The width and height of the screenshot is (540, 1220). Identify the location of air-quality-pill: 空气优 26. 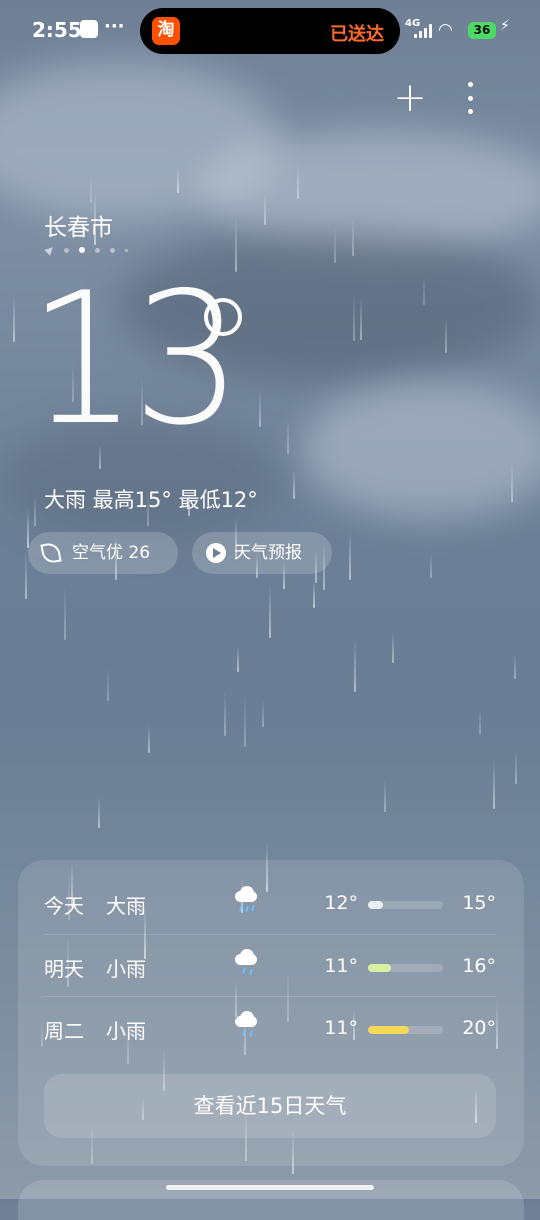
(103, 553).